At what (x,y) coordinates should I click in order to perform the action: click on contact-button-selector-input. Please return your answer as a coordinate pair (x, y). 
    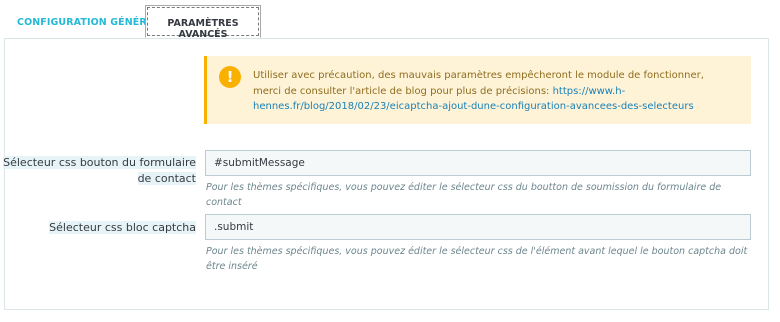
    Looking at the image, I should click on (478, 163).